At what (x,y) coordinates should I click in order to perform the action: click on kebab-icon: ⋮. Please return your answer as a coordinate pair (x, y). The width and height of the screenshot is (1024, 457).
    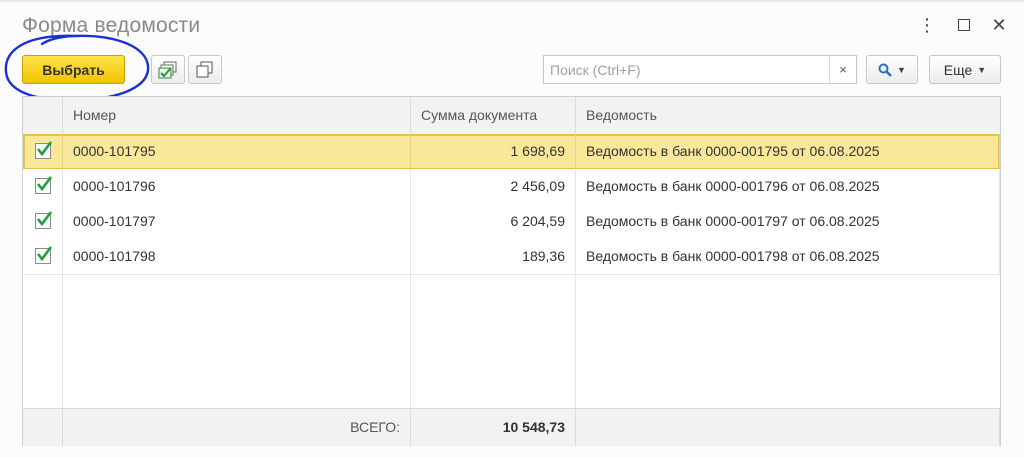
    Looking at the image, I should click on (927, 25).